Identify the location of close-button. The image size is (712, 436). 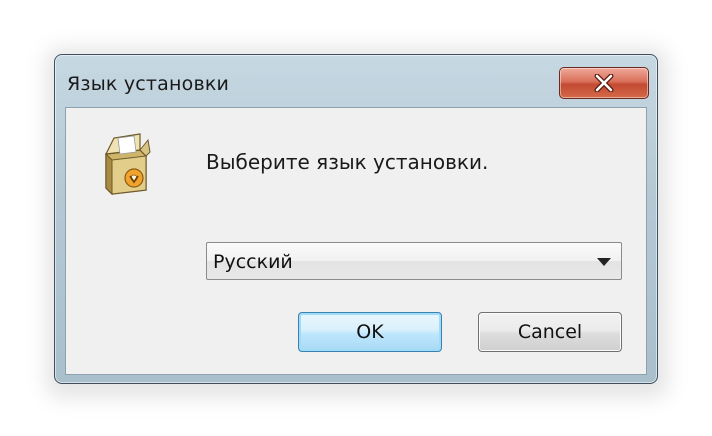
(604, 83).